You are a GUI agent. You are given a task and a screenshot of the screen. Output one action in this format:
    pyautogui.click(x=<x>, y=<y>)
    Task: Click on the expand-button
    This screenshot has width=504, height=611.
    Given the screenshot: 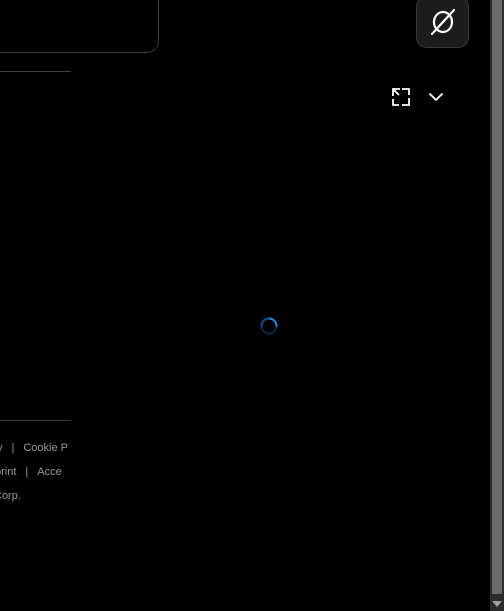 What is the action you would take?
    pyautogui.click(x=401, y=97)
    